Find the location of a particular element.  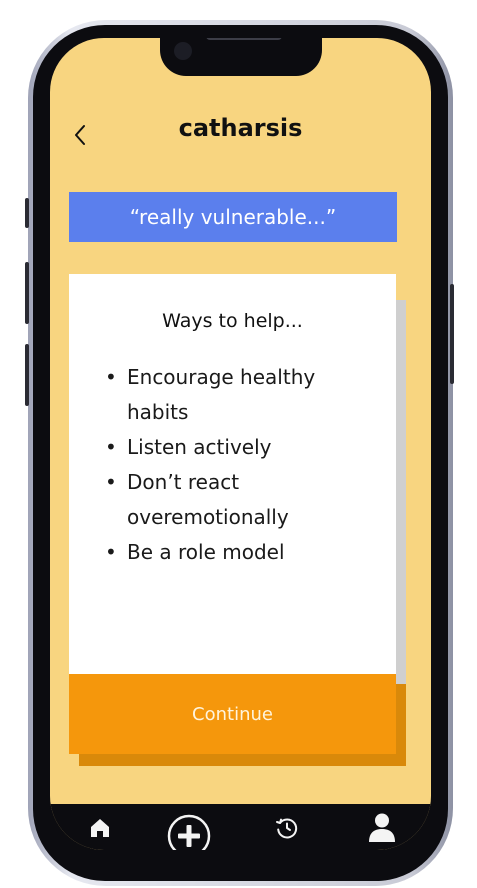

silent-switch is located at coordinates (27, 213).